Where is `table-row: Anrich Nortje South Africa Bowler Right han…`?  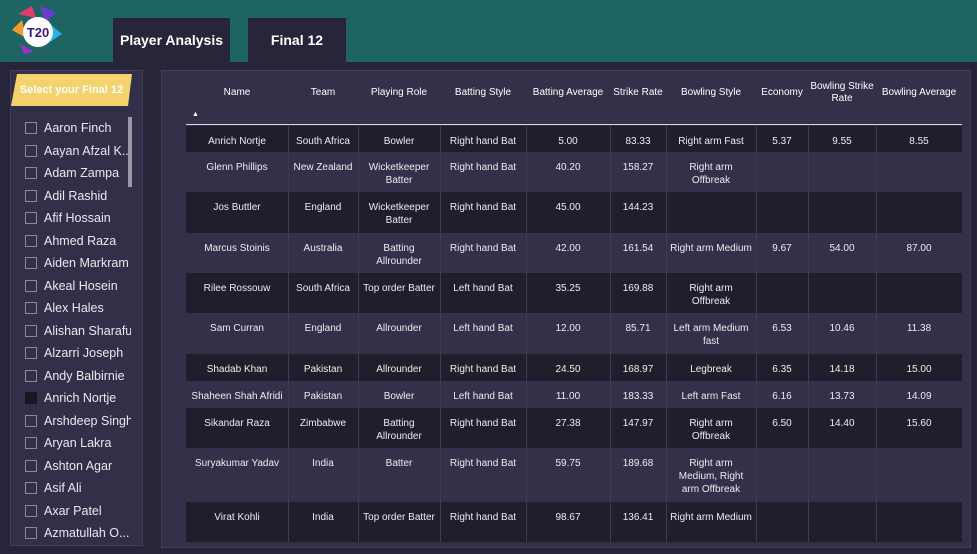
table-row: Anrich Nortje South Africa Bowler Right han… is located at coordinates (574, 139).